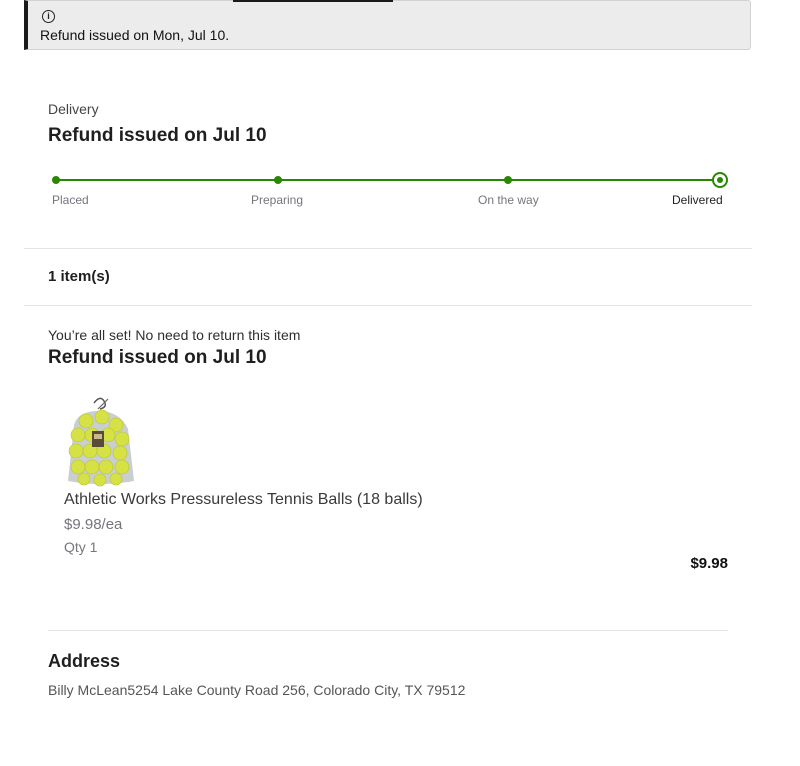  I want to click on step-label-delivered: Delivered, so click(697, 200).